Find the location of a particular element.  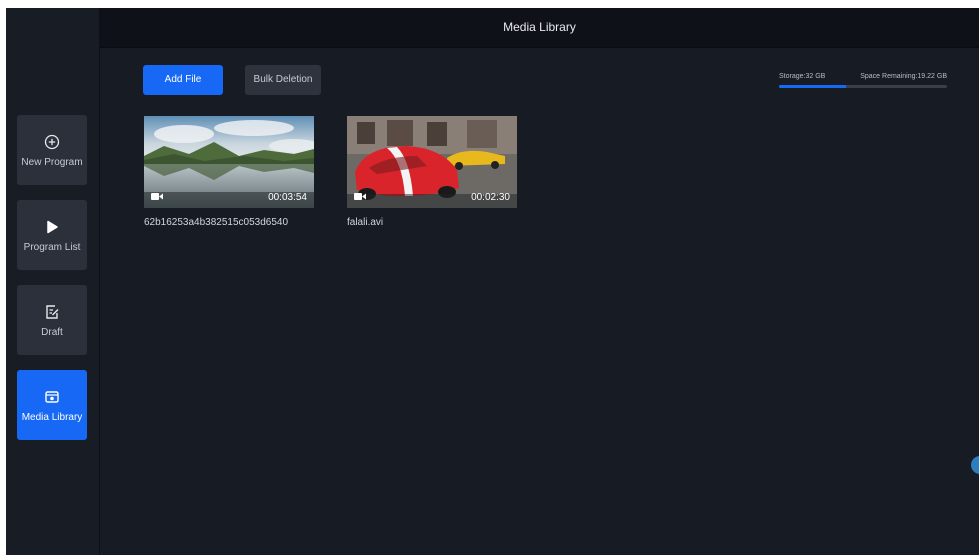

media-duration: 00:03:54 is located at coordinates (287, 197).